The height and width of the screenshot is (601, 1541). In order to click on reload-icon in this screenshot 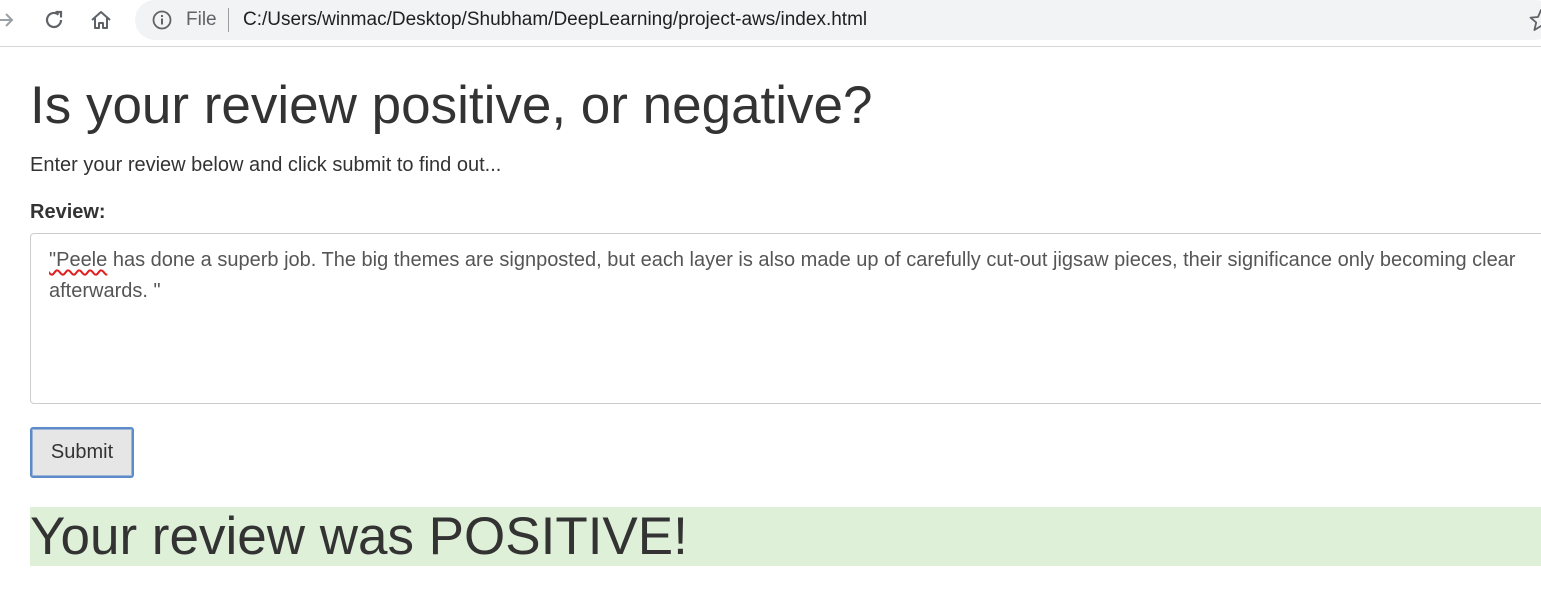, I will do `click(54, 20)`.